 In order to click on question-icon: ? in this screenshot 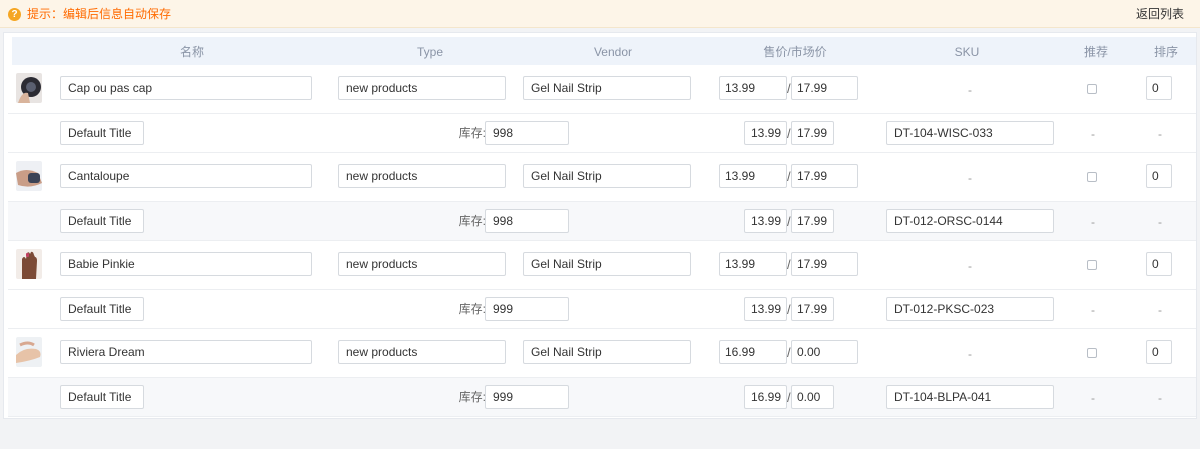, I will do `click(14, 14)`.